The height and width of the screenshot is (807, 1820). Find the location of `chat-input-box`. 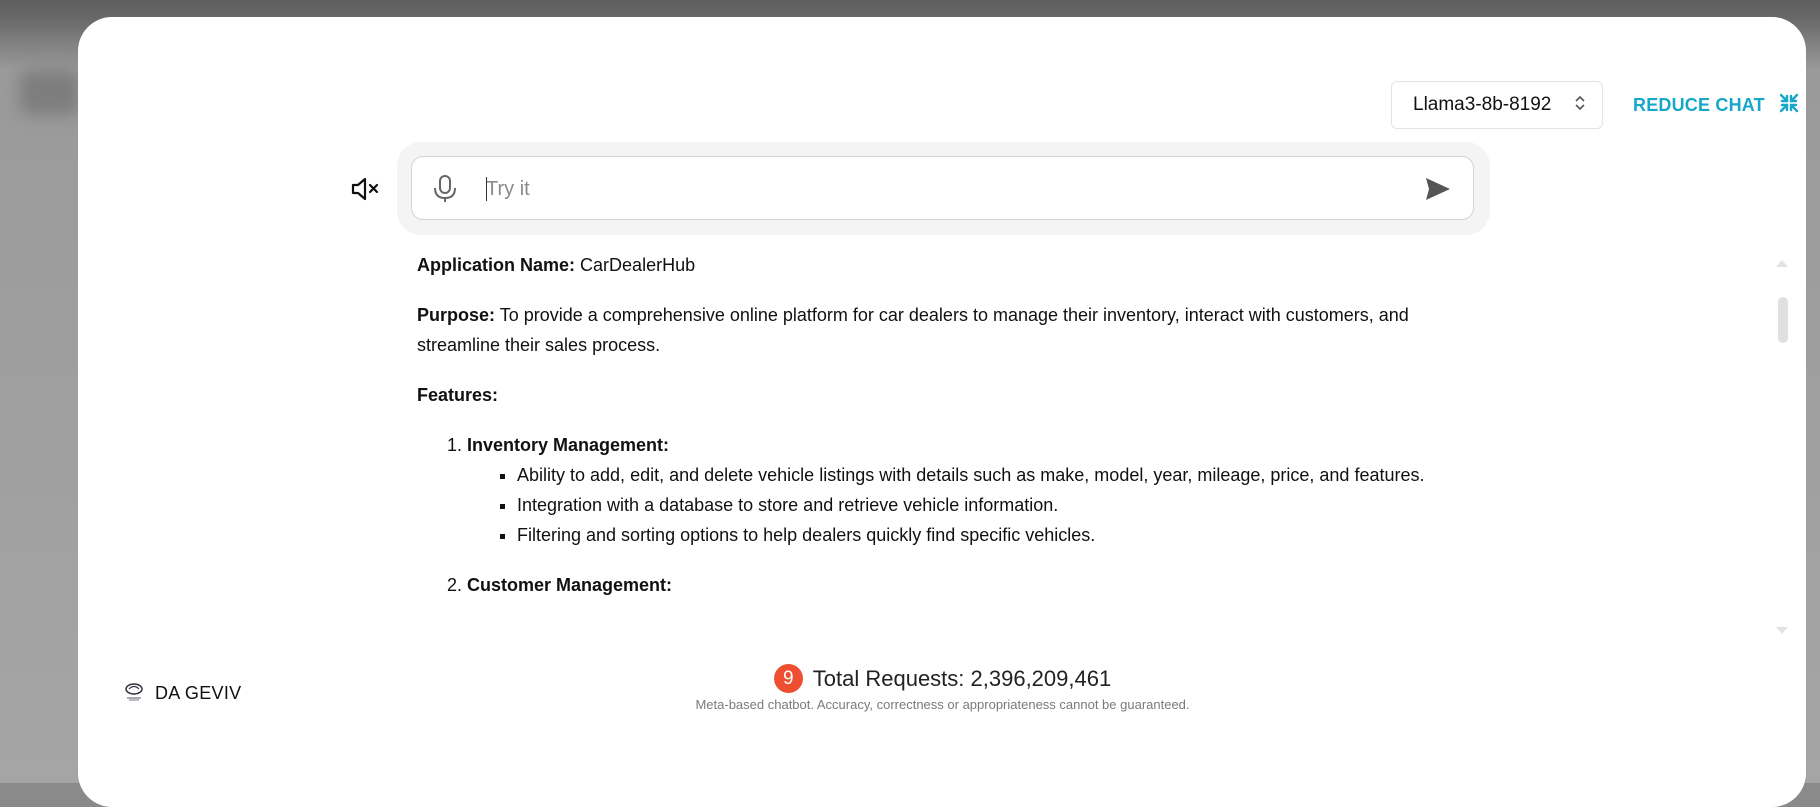

chat-input-box is located at coordinates (942, 188).